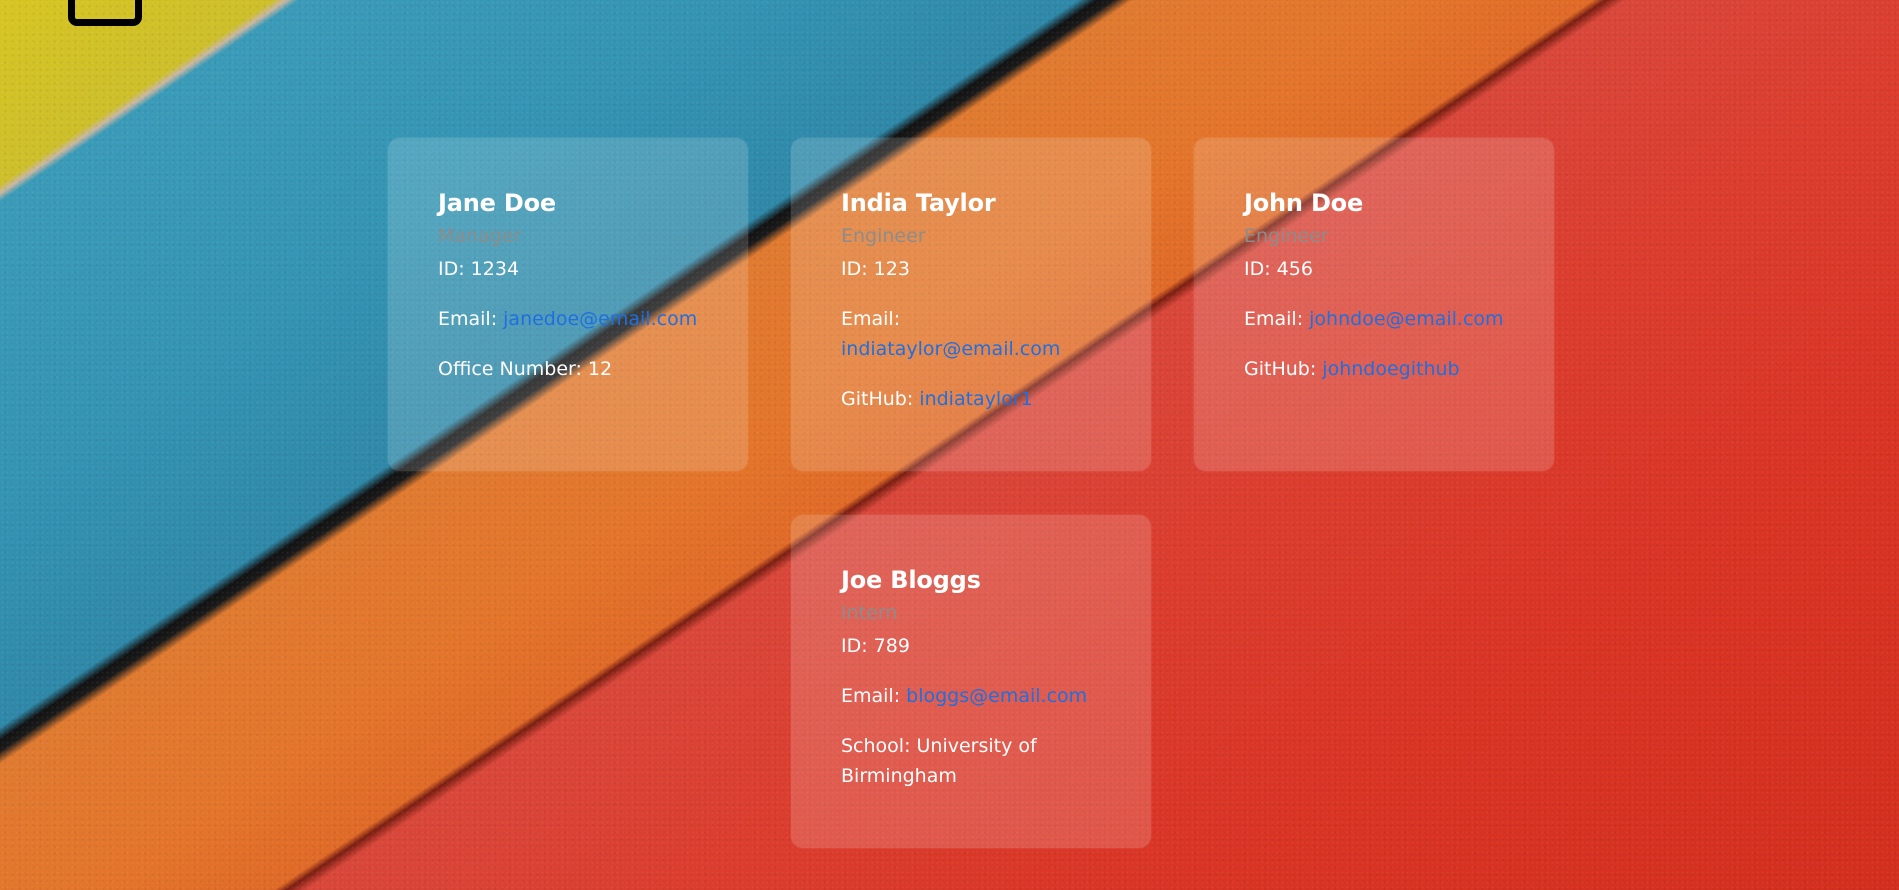  Describe the element at coordinates (911, 580) in the screenshot. I see `employee-name: Joe Bloggs` at that location.